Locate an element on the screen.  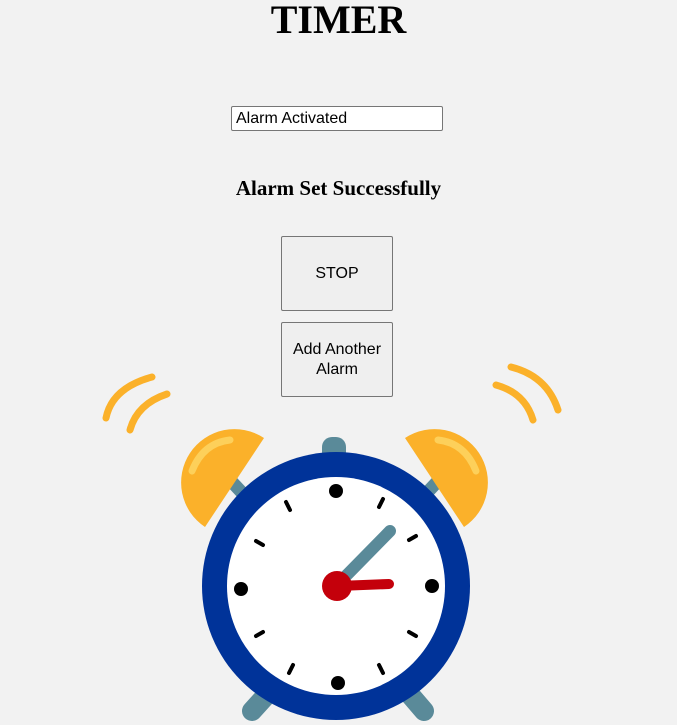
success-message: Alarm Set Successfully is located at coordinates (338, 188).